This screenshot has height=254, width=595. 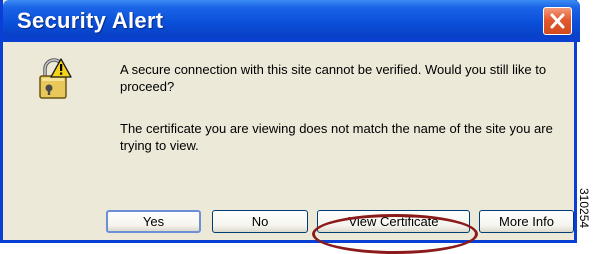 What do you see at coordinates (393, 221) in the screenshot?
I see `view-certificate-button: View Certificate` at bounding box center [393, 221].